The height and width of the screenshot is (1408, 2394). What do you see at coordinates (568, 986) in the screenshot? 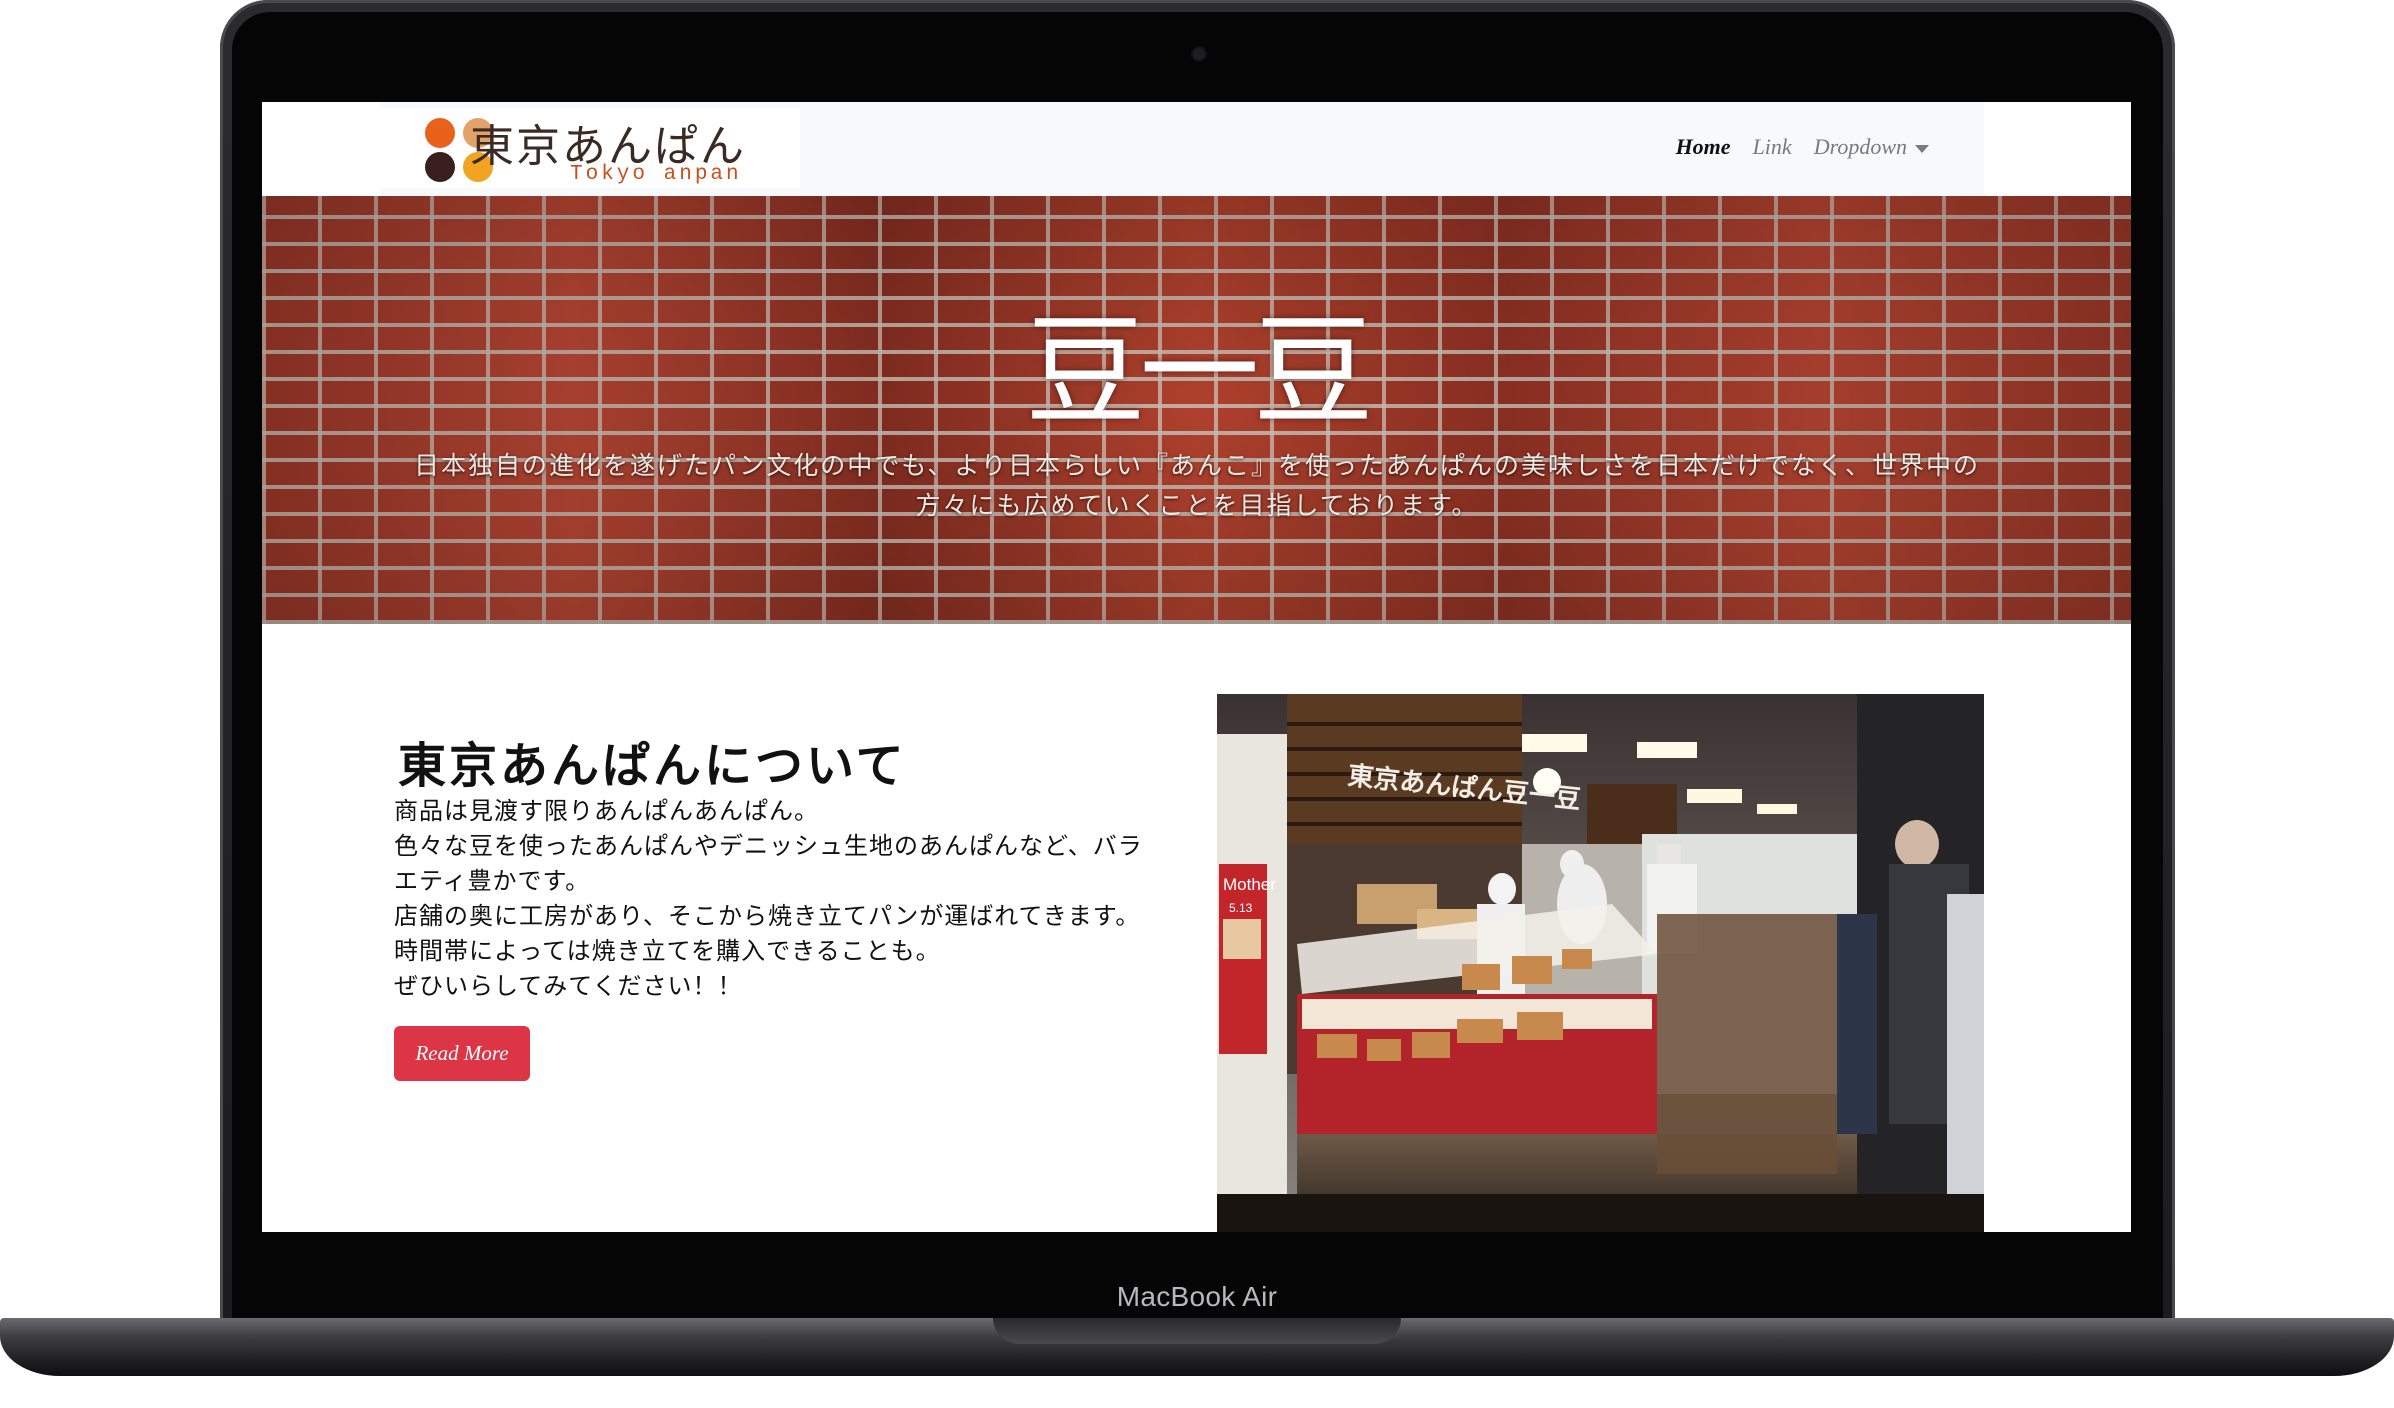
I see `about-line: ぜひいらしてみてください！！` at bounding box center [568, 986].